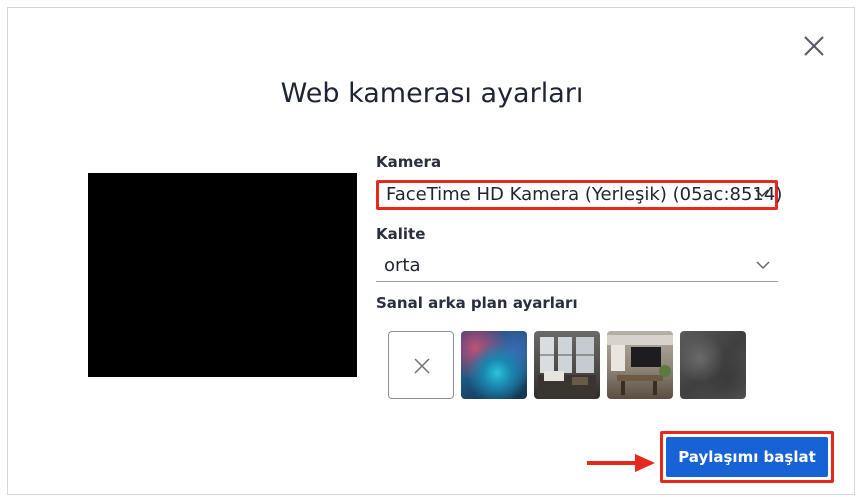 This screenshot has height=497, width=864. What do you see at coordinates (401, 234) in the screenshot?
I see `quality-label: Kalite` at bounding box center [401, 234].